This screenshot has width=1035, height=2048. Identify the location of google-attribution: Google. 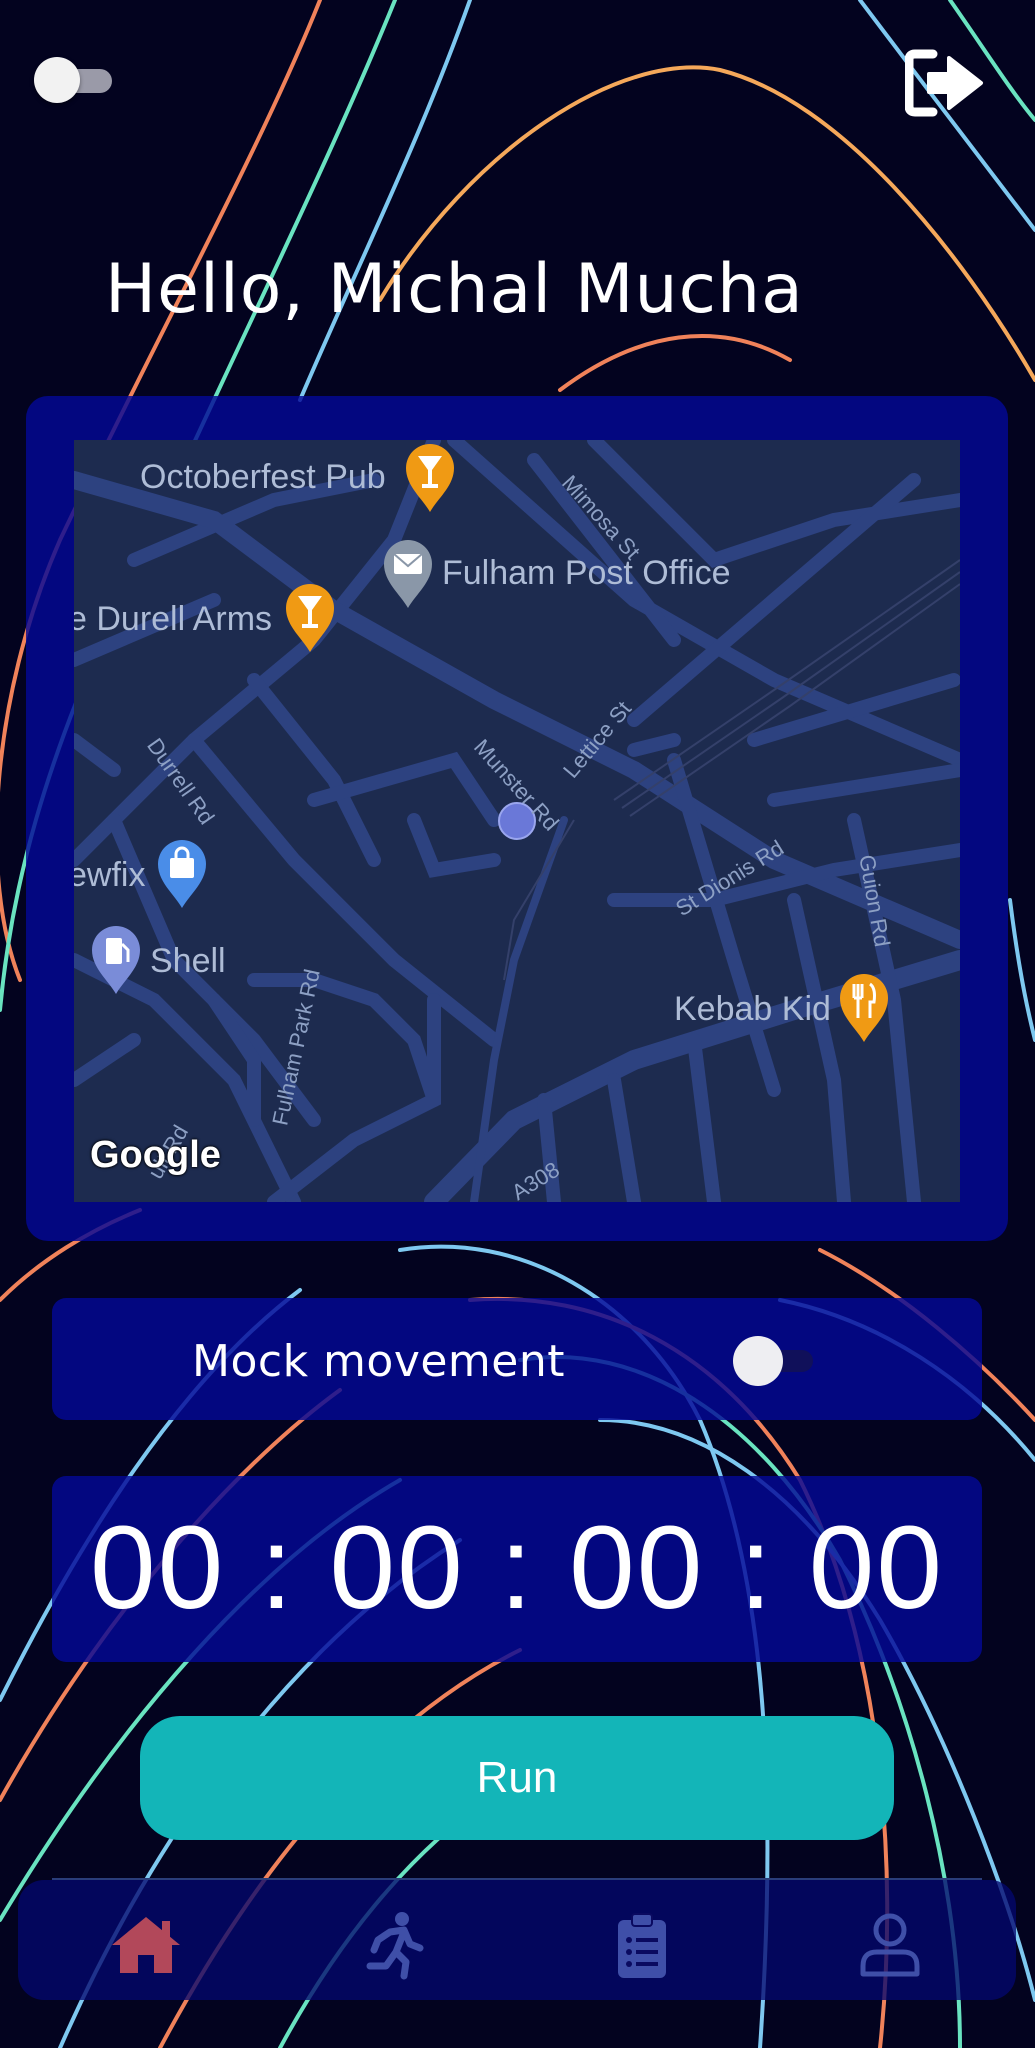
(155, 1155).